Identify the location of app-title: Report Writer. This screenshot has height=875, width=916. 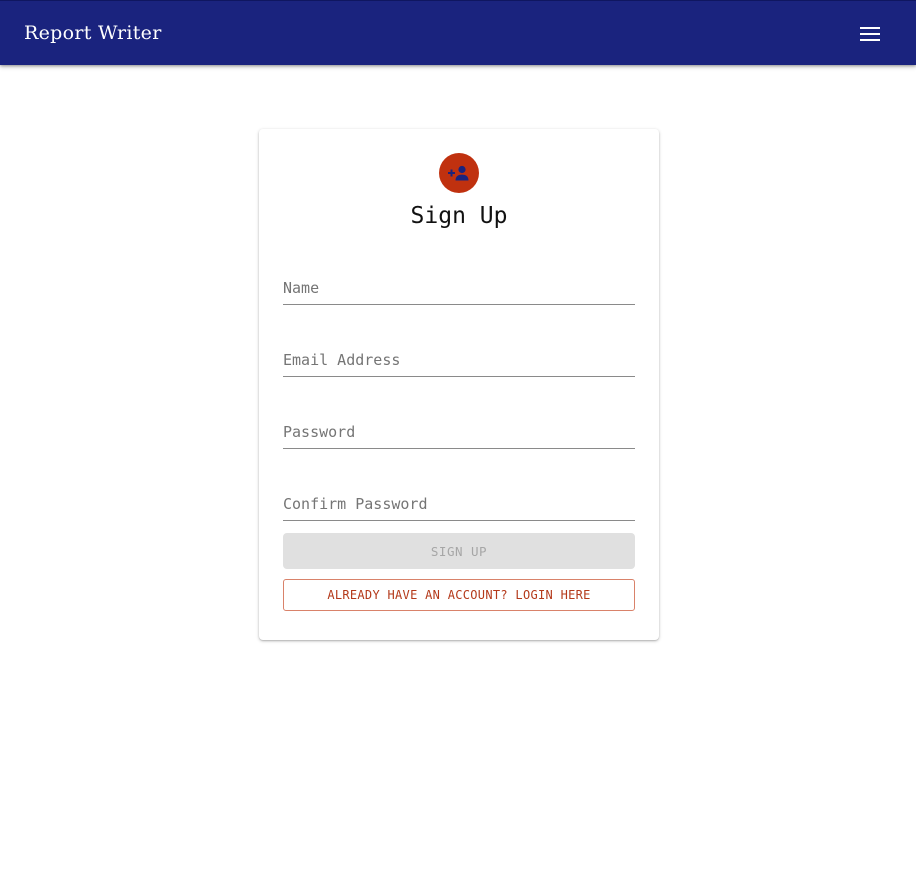
(93, 33).